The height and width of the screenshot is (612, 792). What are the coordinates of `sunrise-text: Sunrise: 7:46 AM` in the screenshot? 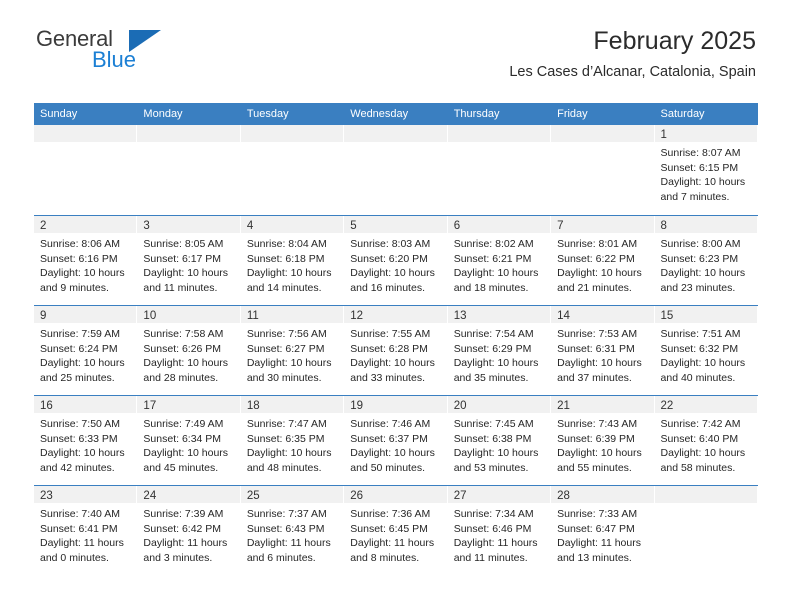 It's located at (390, 424).